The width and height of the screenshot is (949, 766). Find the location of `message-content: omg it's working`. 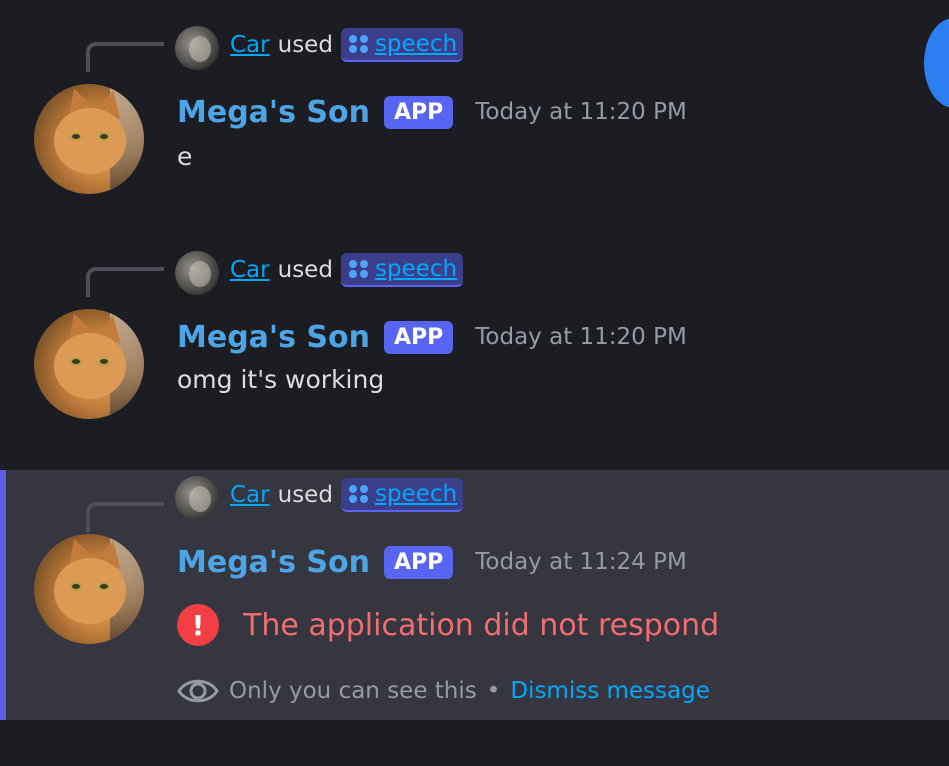

message-content: omg it's working is located at coordinates (281, 379).